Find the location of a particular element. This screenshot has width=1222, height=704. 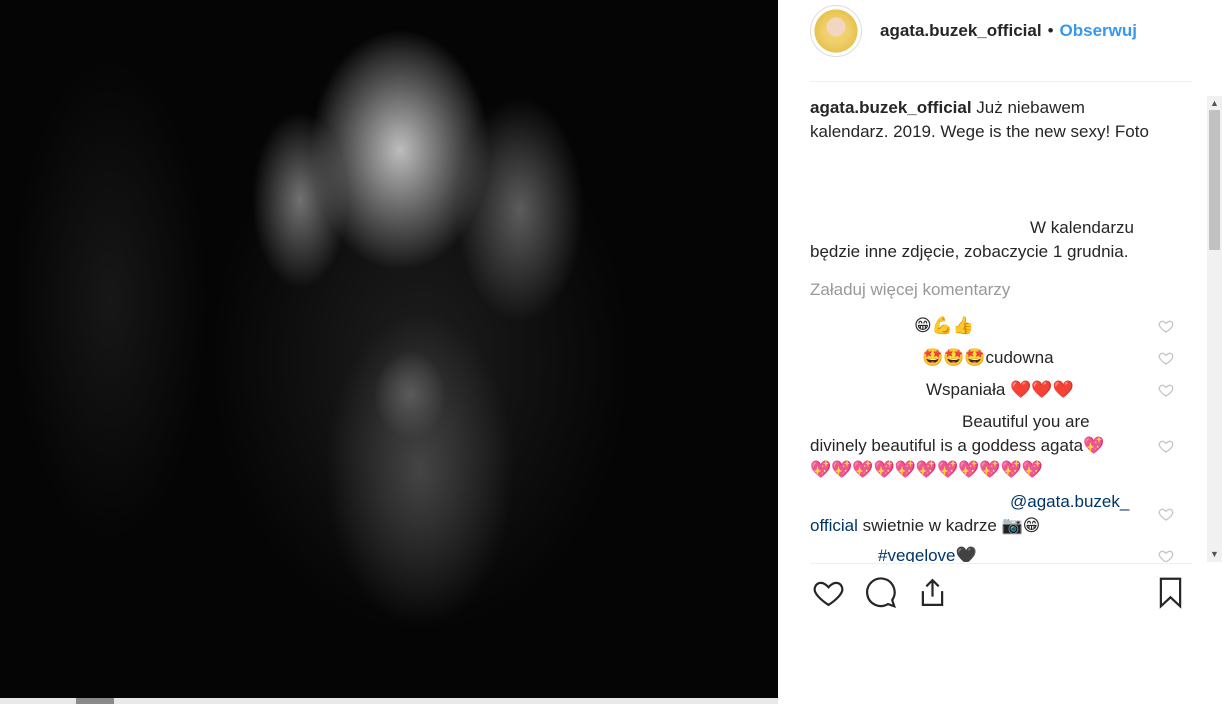

vertical-scrollbar: ▲ ▼ is located at coordinates (1214, 329).